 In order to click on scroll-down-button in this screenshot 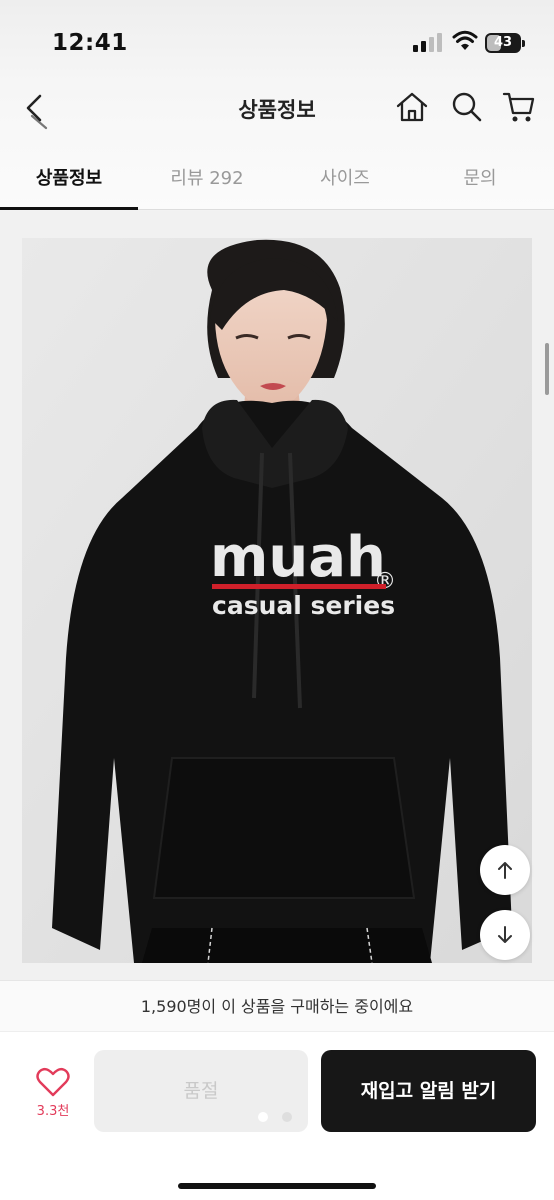, I will do `click(505, 935)`.